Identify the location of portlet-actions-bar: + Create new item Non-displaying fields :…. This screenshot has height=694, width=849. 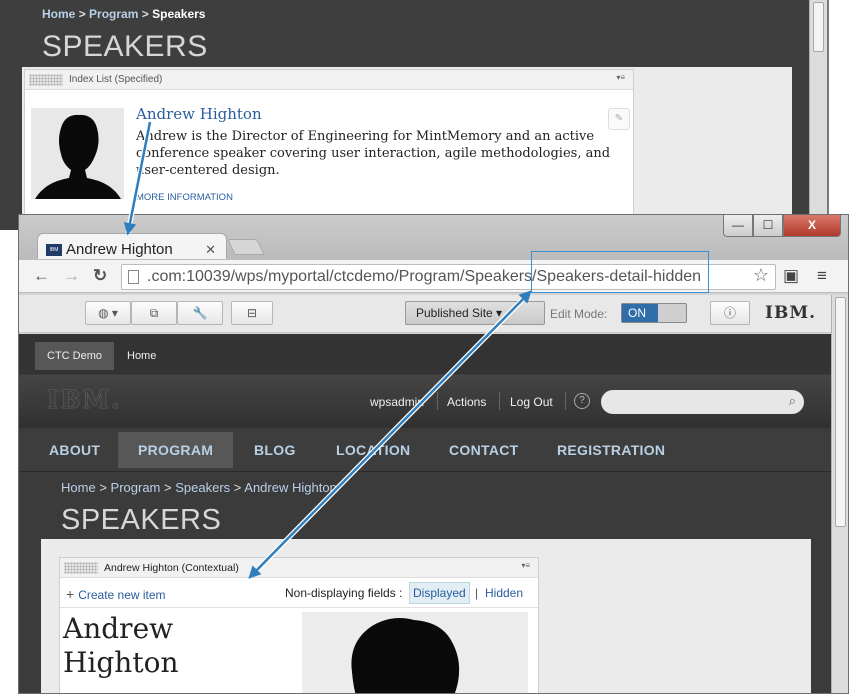
(299, 593).